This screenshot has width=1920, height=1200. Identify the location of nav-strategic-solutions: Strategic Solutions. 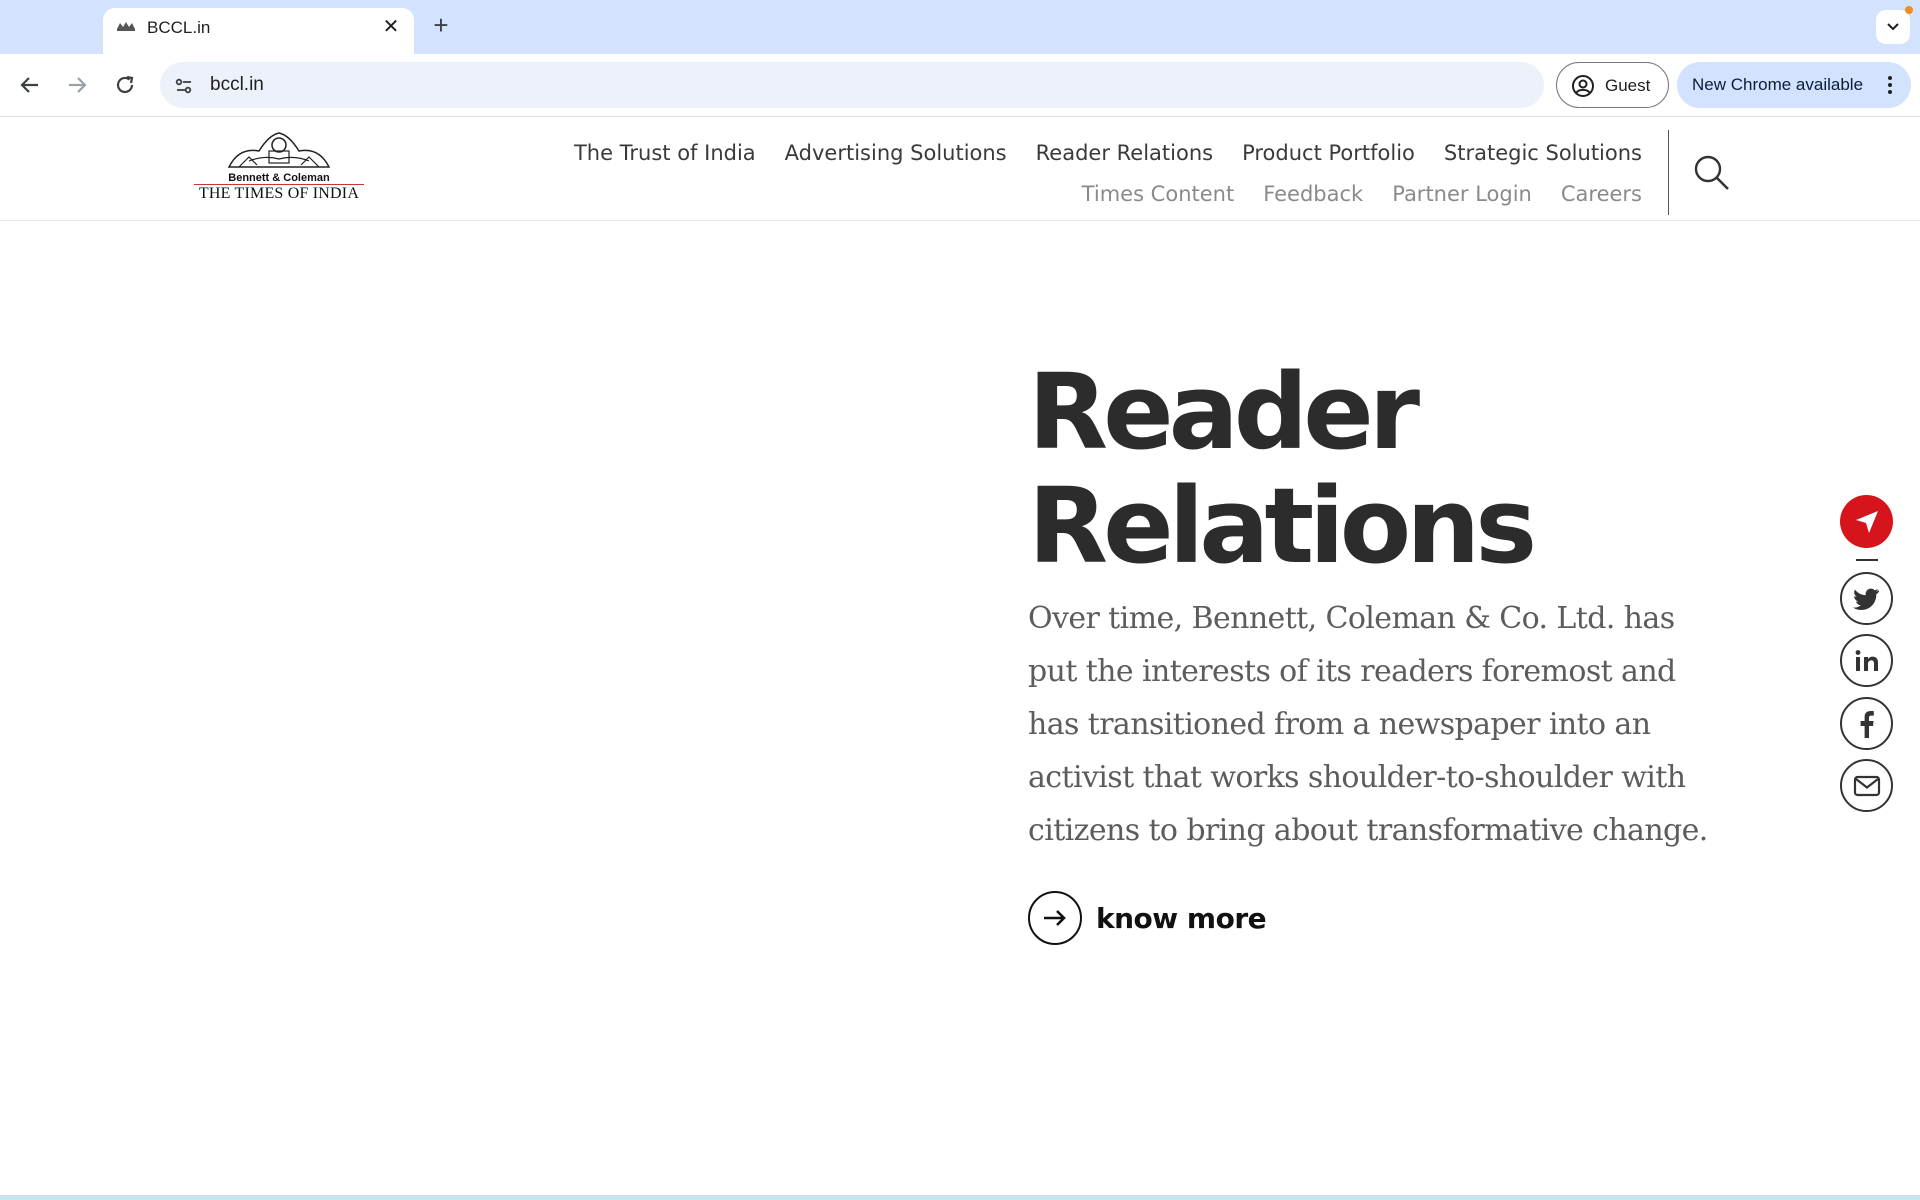
(1543, 153).